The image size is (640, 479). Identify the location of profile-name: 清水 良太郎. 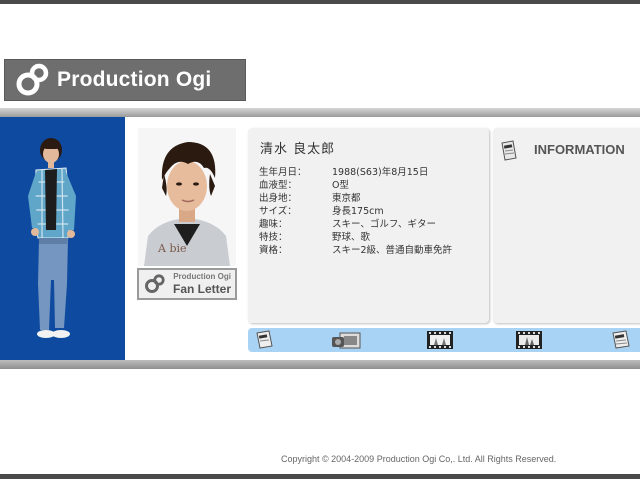
(298, 149).